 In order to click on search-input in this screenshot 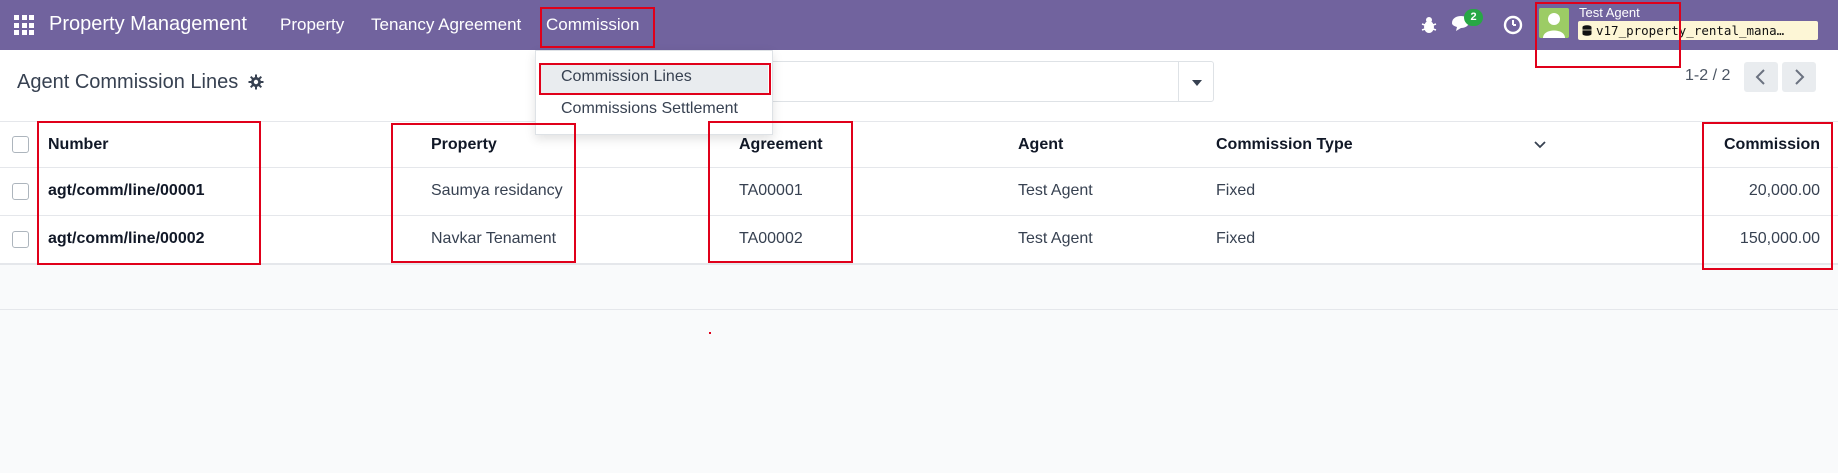, I will do `click(992, 81)`.